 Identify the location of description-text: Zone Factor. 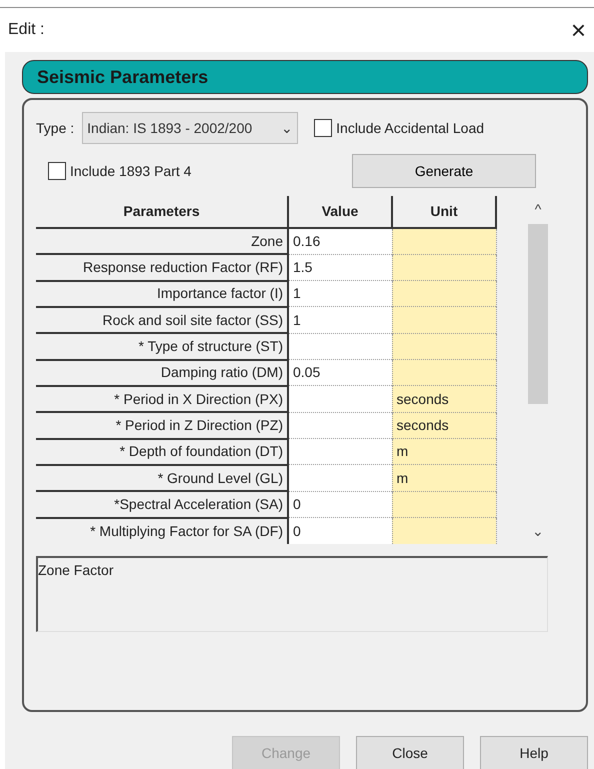
(76, 570).